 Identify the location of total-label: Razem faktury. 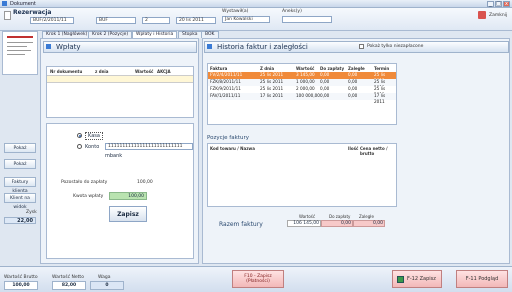
(241, 224).